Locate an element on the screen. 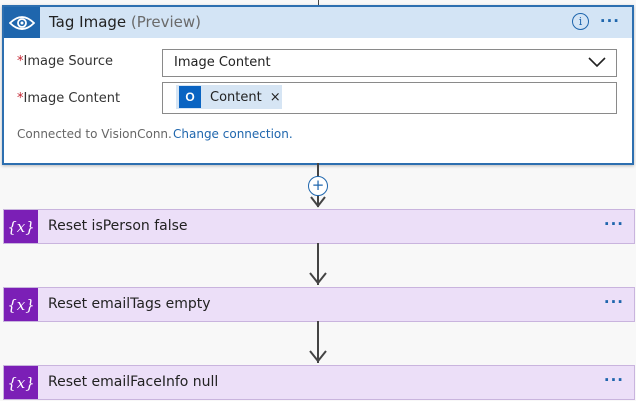  action-title: Reset emailTags empty is located at coordinates (129, 304).